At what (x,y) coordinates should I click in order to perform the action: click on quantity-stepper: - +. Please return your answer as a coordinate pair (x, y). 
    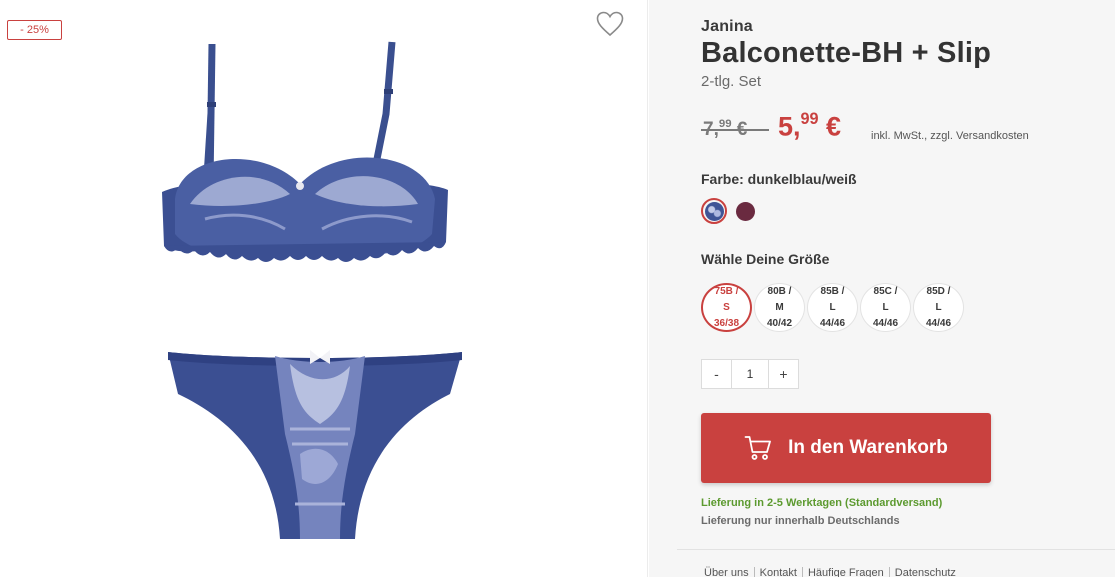
    Looking at the image, I should click on (750, 374).